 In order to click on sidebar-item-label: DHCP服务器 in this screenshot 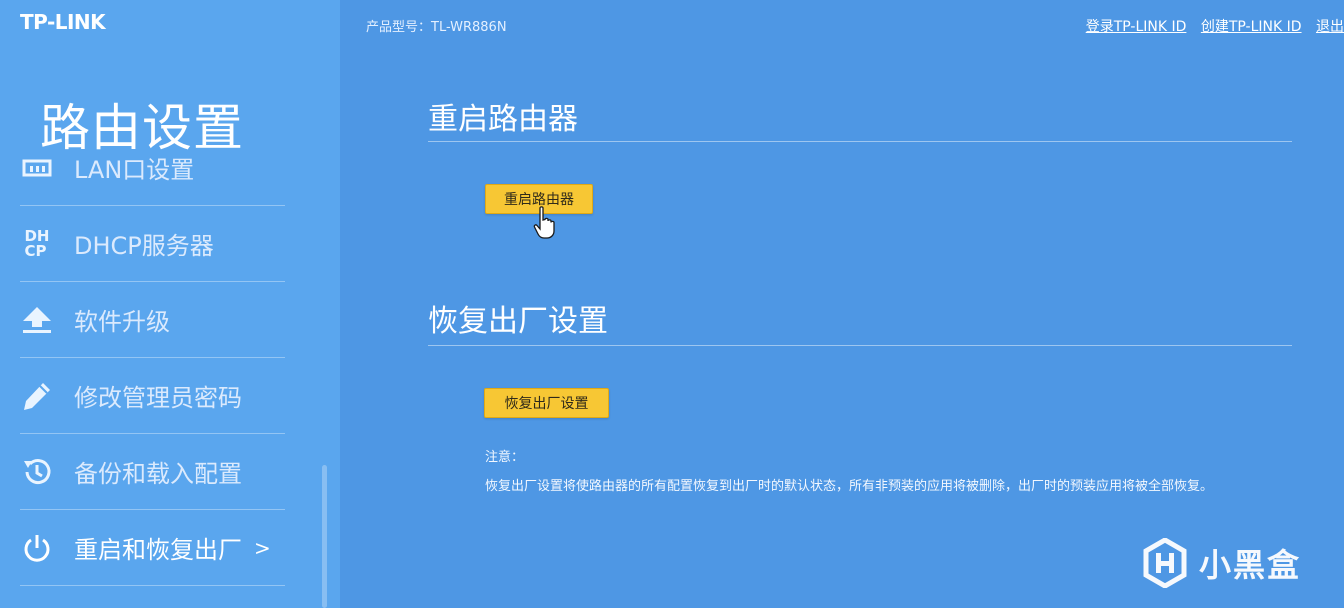, I will do `click(144, 246)`.